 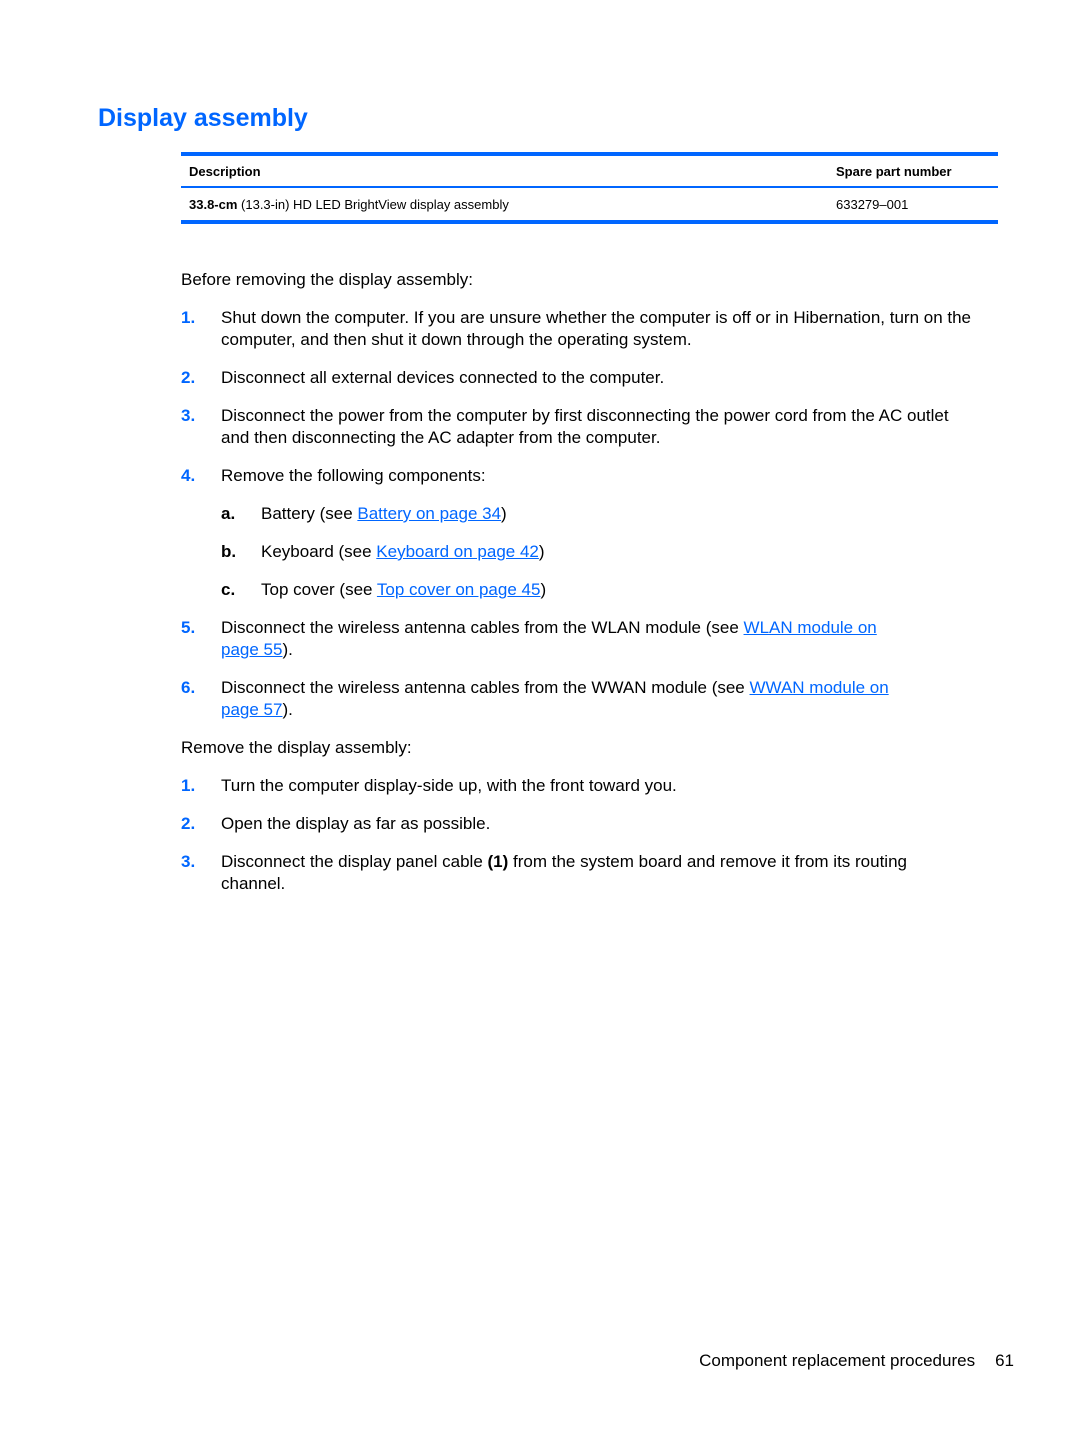 What do you see at coordinates (309, 513) in the screenshot?
I see `component-text: Battery (see` at bounding box center [309, 513].